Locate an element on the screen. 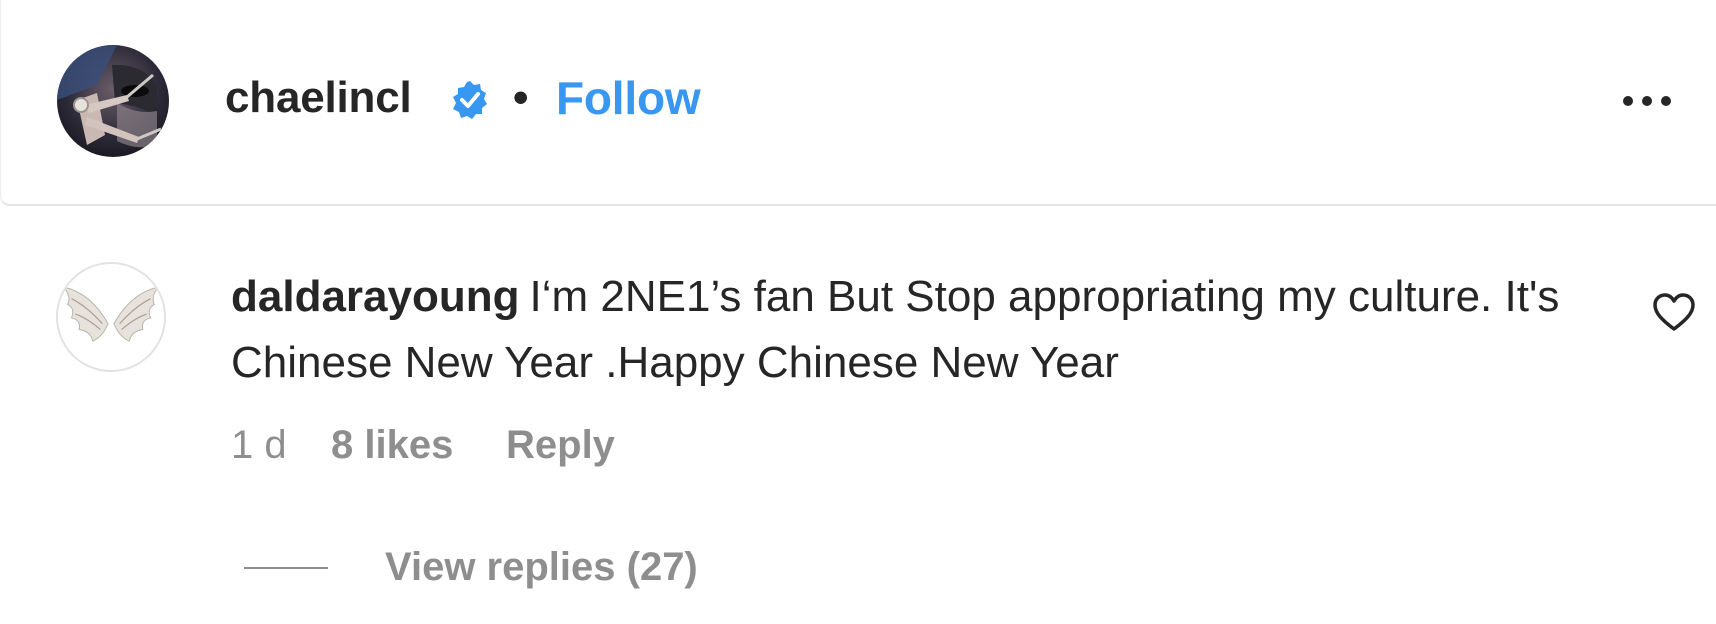  follow-button: Follow is located at coordinates (628, 98).